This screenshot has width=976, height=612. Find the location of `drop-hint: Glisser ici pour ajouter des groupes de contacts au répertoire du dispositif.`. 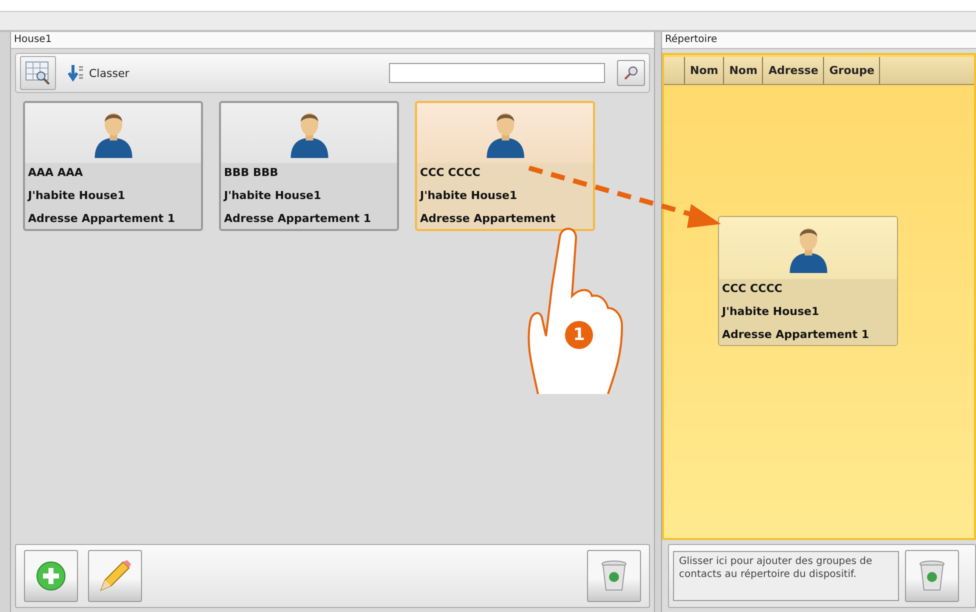

drop-hint: Glisser ici pour ajouter des groupes de contacts au répertoire du dispositif. is located at coordinates (785, 576).